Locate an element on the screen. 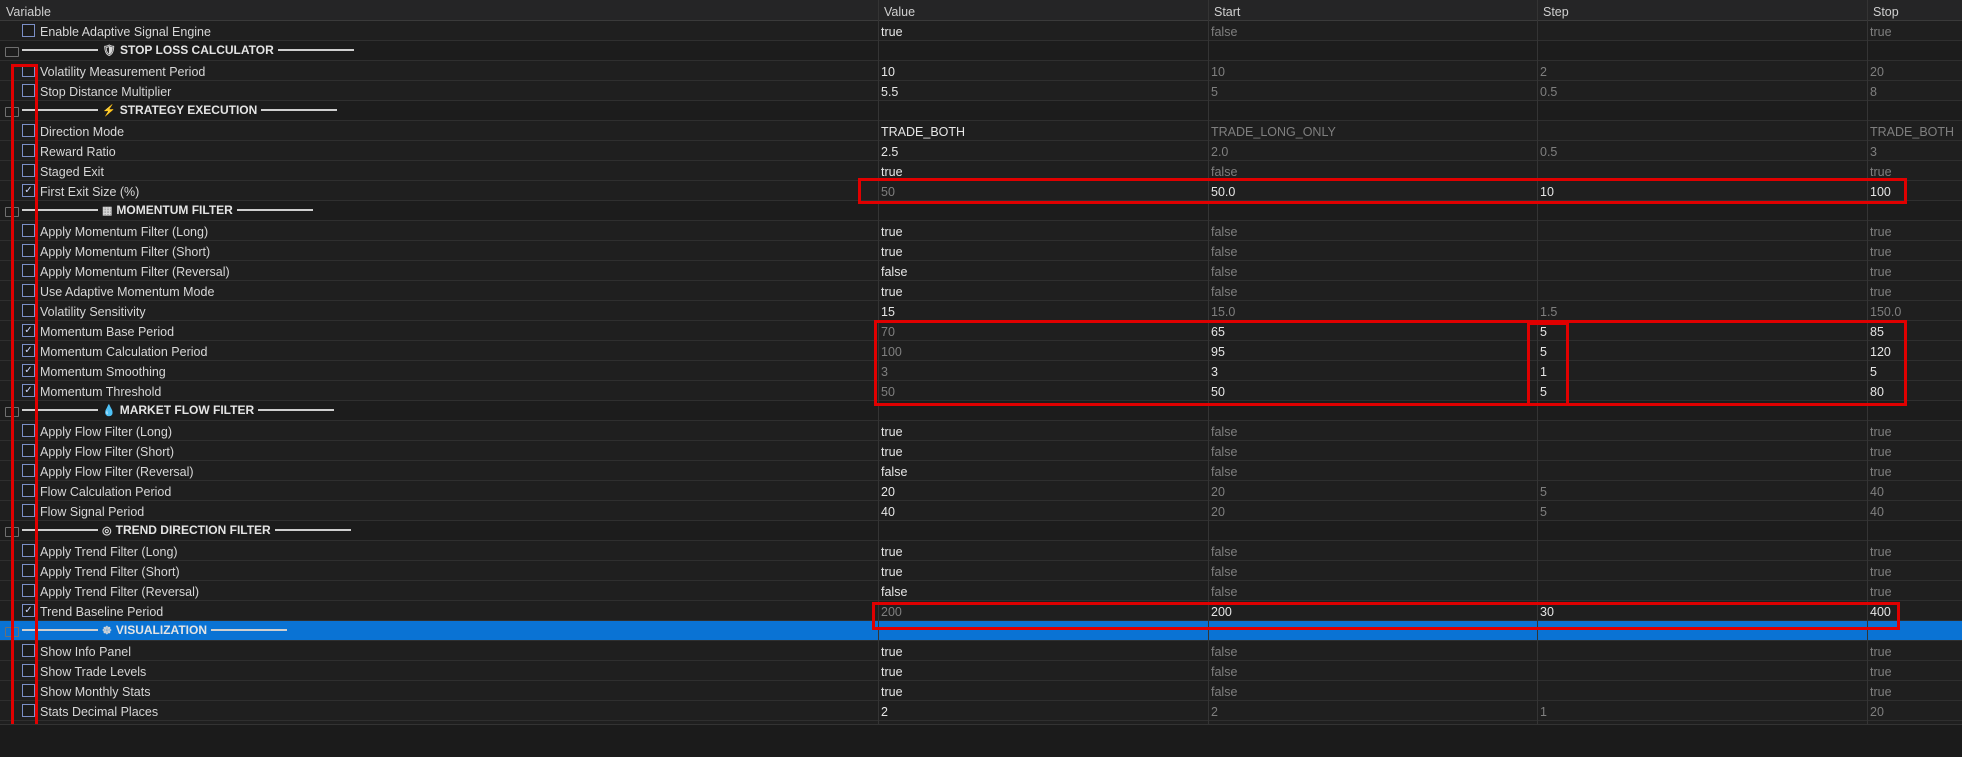 The image size is (1962, 757). cell-stop: 5 is located at coordinates (1873, 372).